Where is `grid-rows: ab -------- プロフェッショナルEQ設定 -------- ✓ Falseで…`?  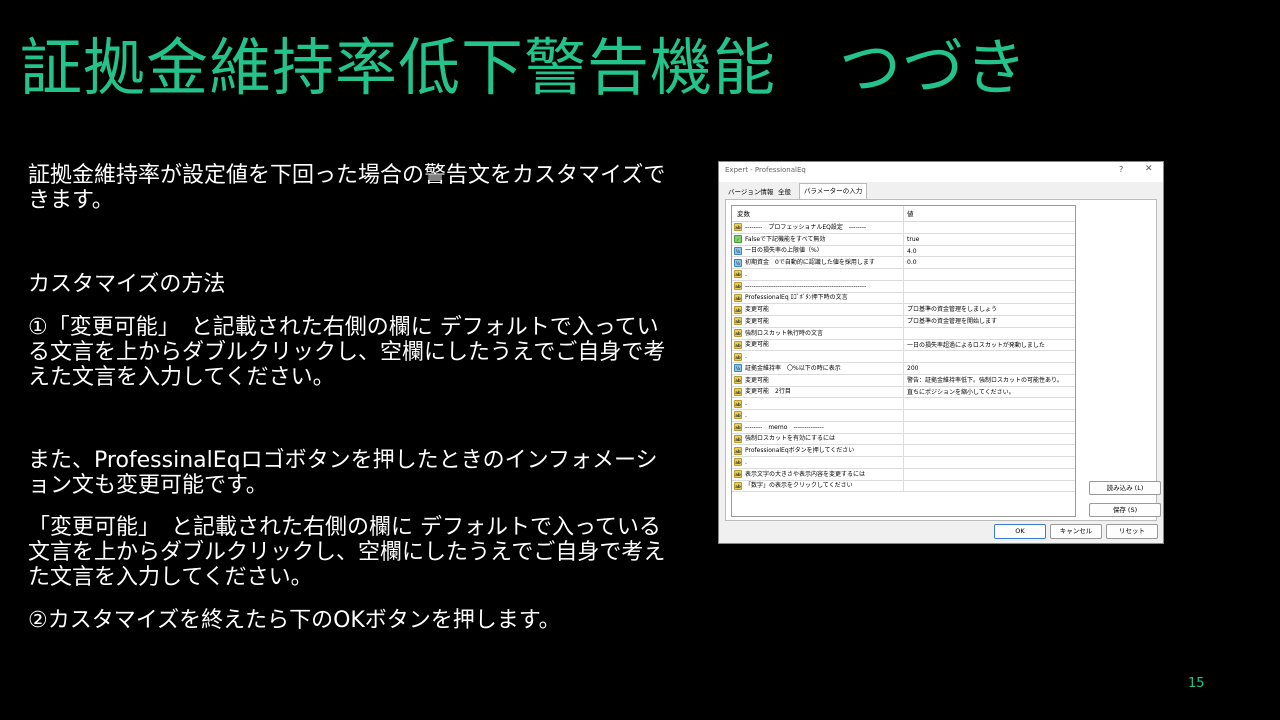
grid-rows: ab -------- プロフェッショナルEQ設定 -------- ✓ Falseで… is located at coordinates (903, 357).